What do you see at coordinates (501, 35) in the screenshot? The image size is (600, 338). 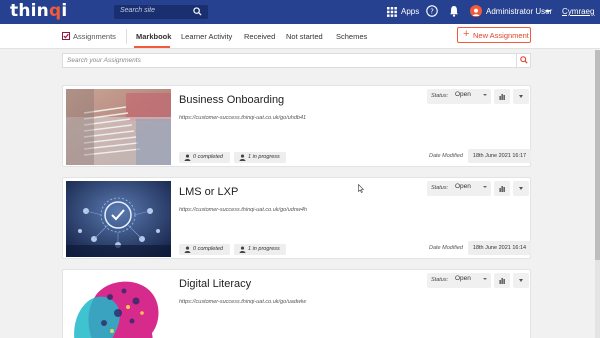 I see `new-assignment-label: New Assignment` at bounding box center [501, 35].